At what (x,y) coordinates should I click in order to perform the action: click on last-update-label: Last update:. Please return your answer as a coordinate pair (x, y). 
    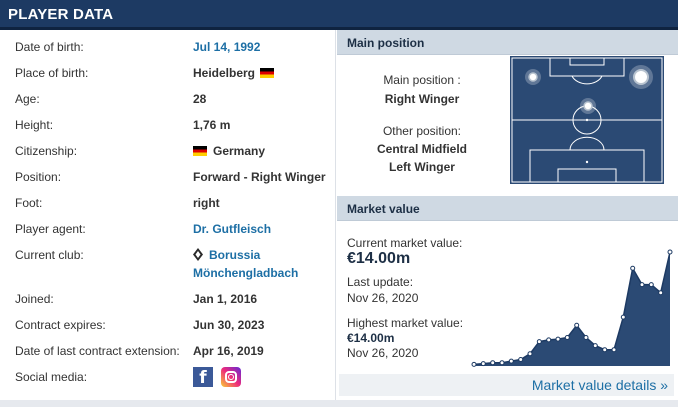
    Looking at the image, I should click on (380, 282).